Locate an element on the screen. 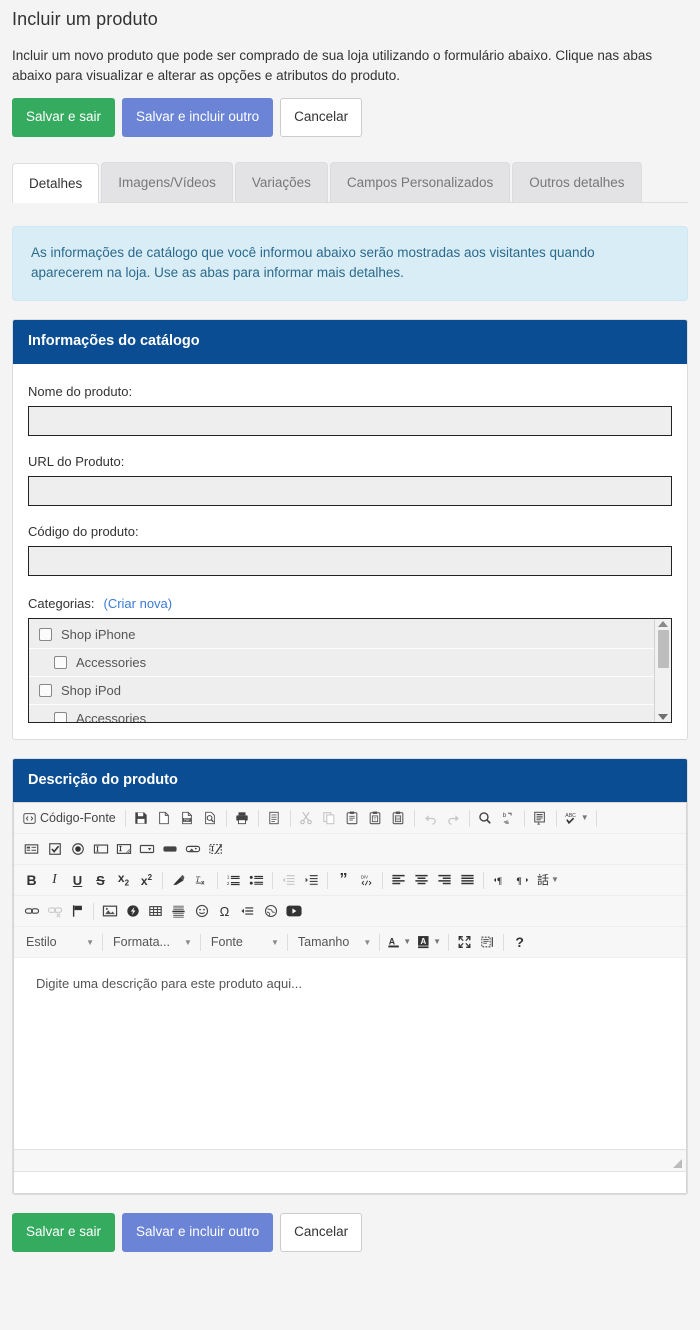 The height and width of the screenshot is (1330, 700). find-icon is located at coordinates (485, 818).